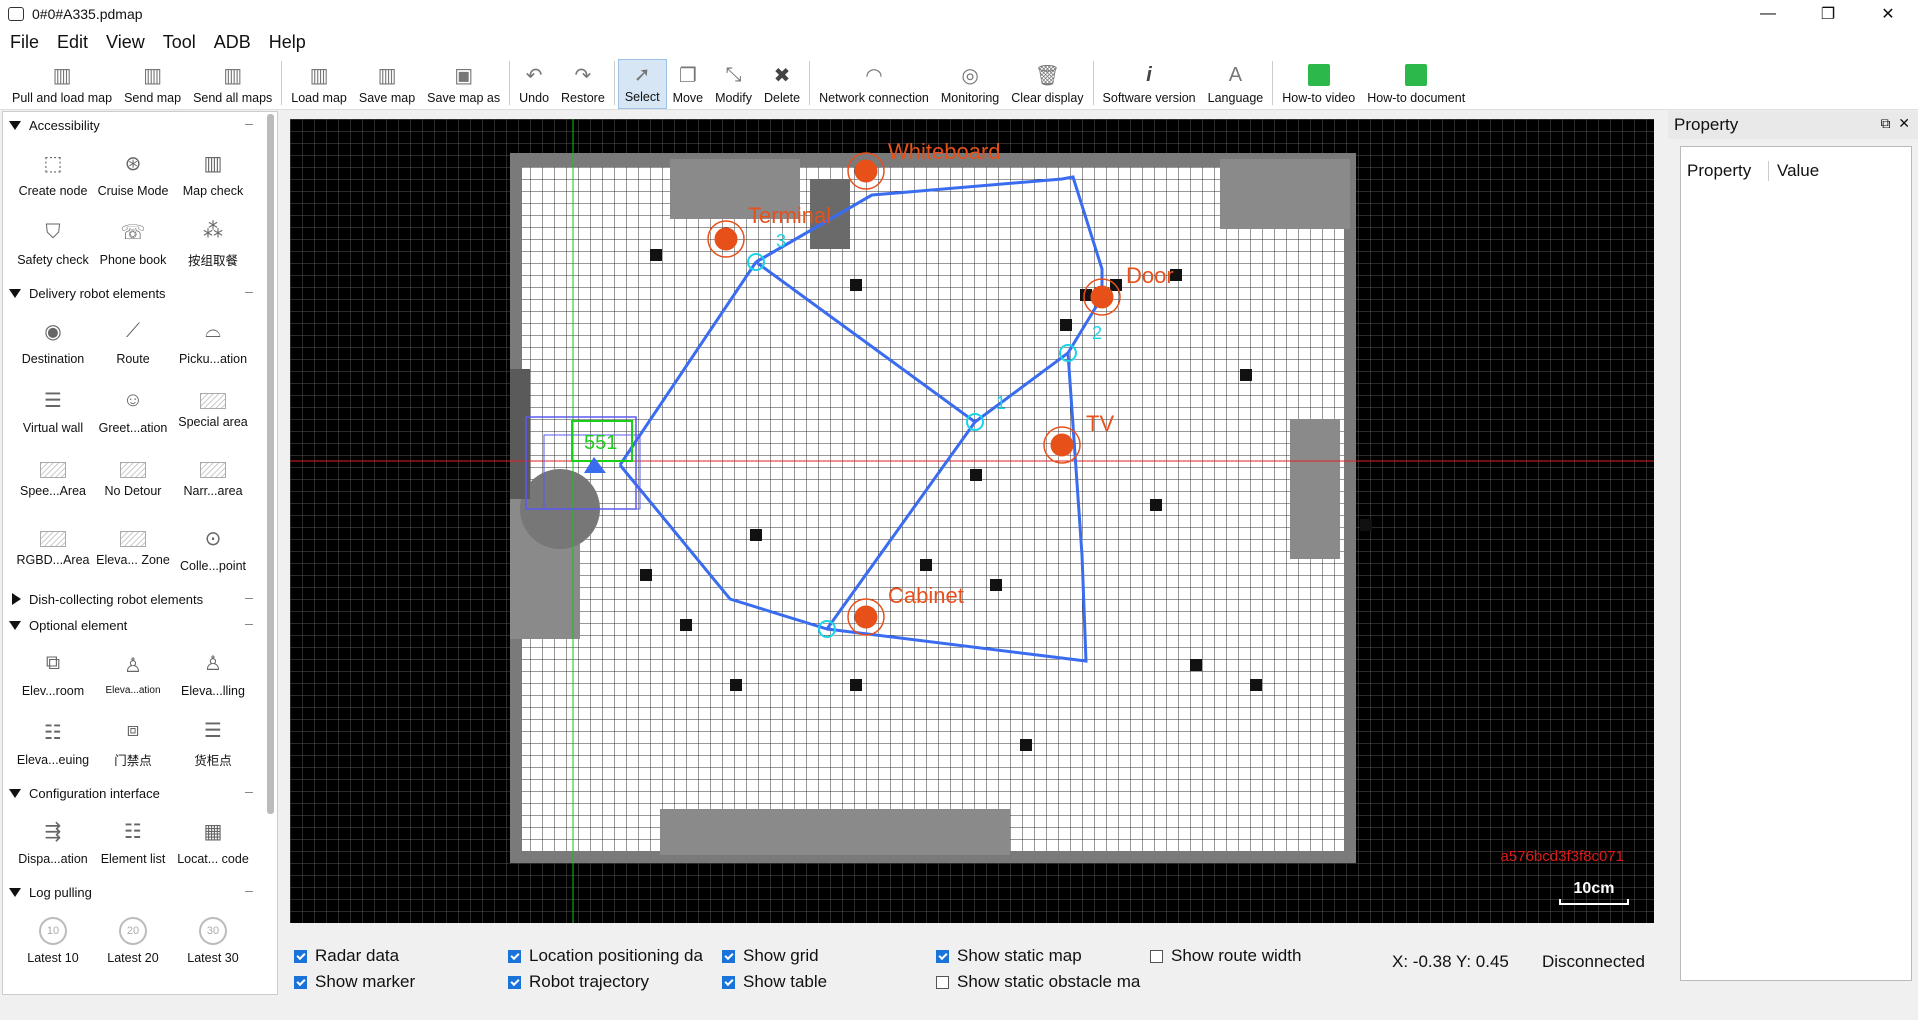 This screenshot has width=1918, height=1020. I want to click on show-grid-checkbox: Show grid, so click(770, 956).